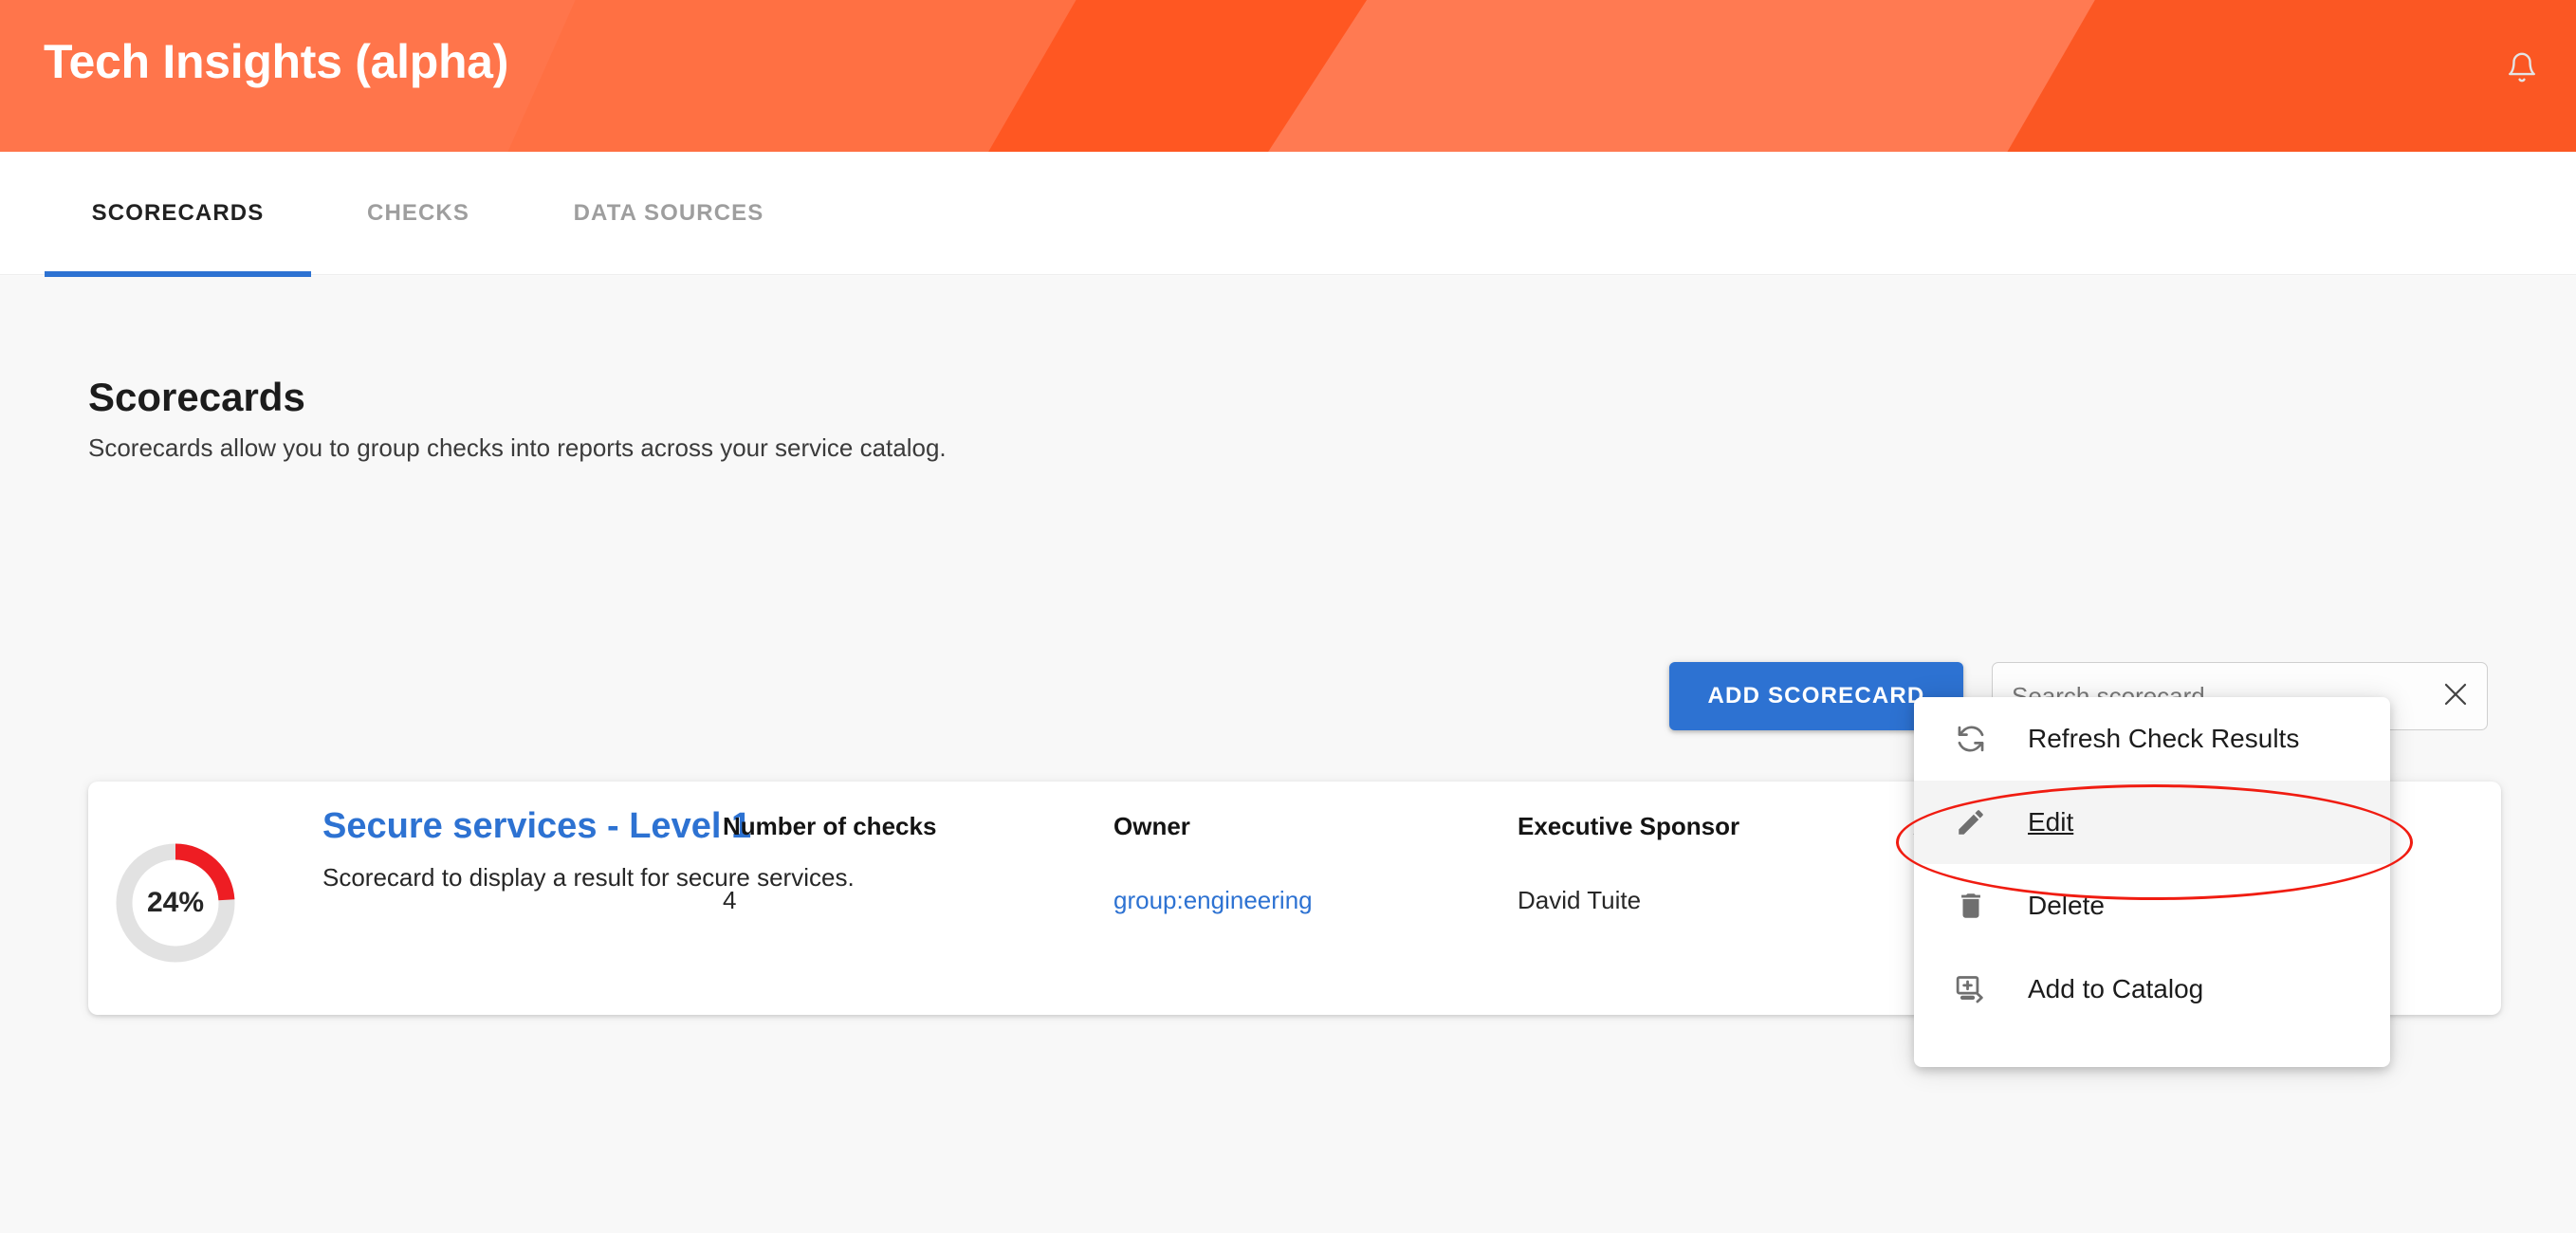 The image size is (2576, 1233). What do you see at coordinates (1971, 989) in the screenshot?
I see `add-to-catalog-icon` at bounding box center [1971, 989].